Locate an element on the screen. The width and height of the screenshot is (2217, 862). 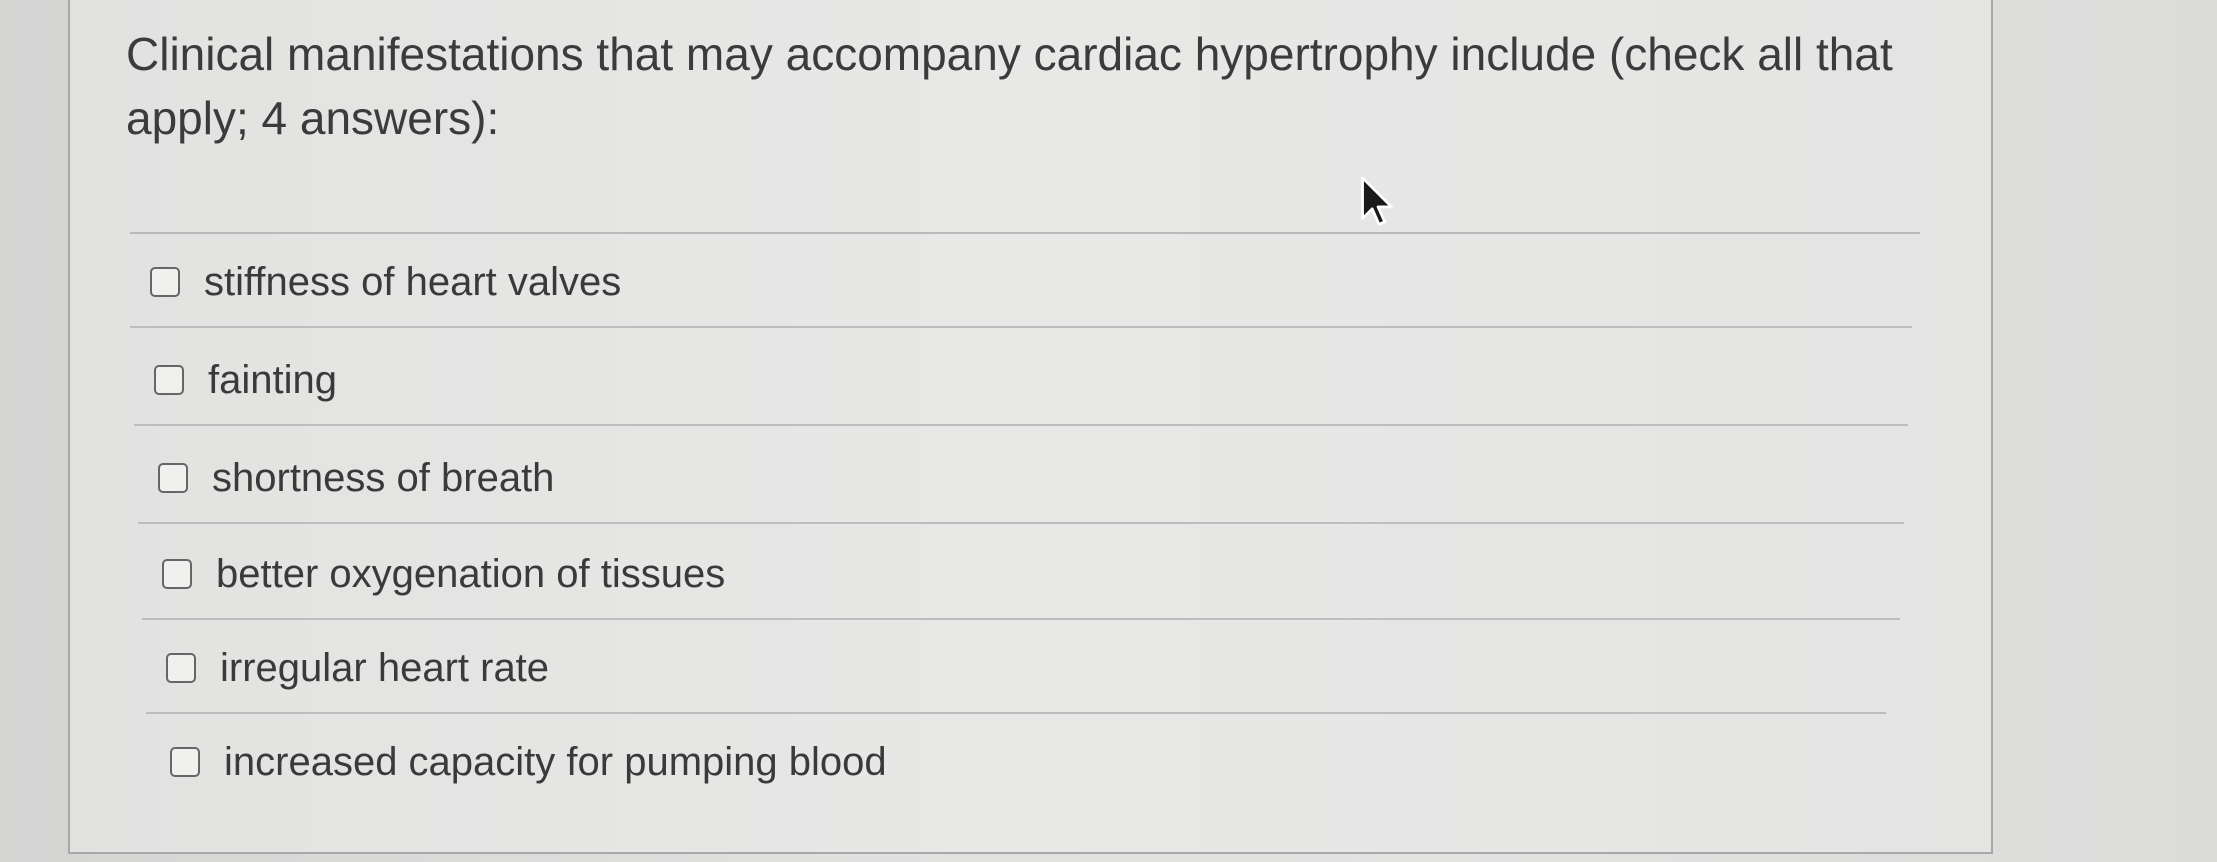
answer-option-better-oxygenation-of-tissues: better oxygenation of tissues is located at coordinates (1021, 574).